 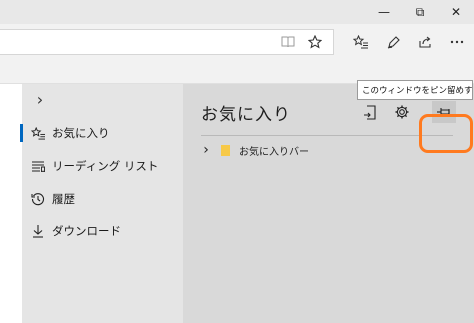 I want to click on web-note-icon, so click(x=393, y=42).